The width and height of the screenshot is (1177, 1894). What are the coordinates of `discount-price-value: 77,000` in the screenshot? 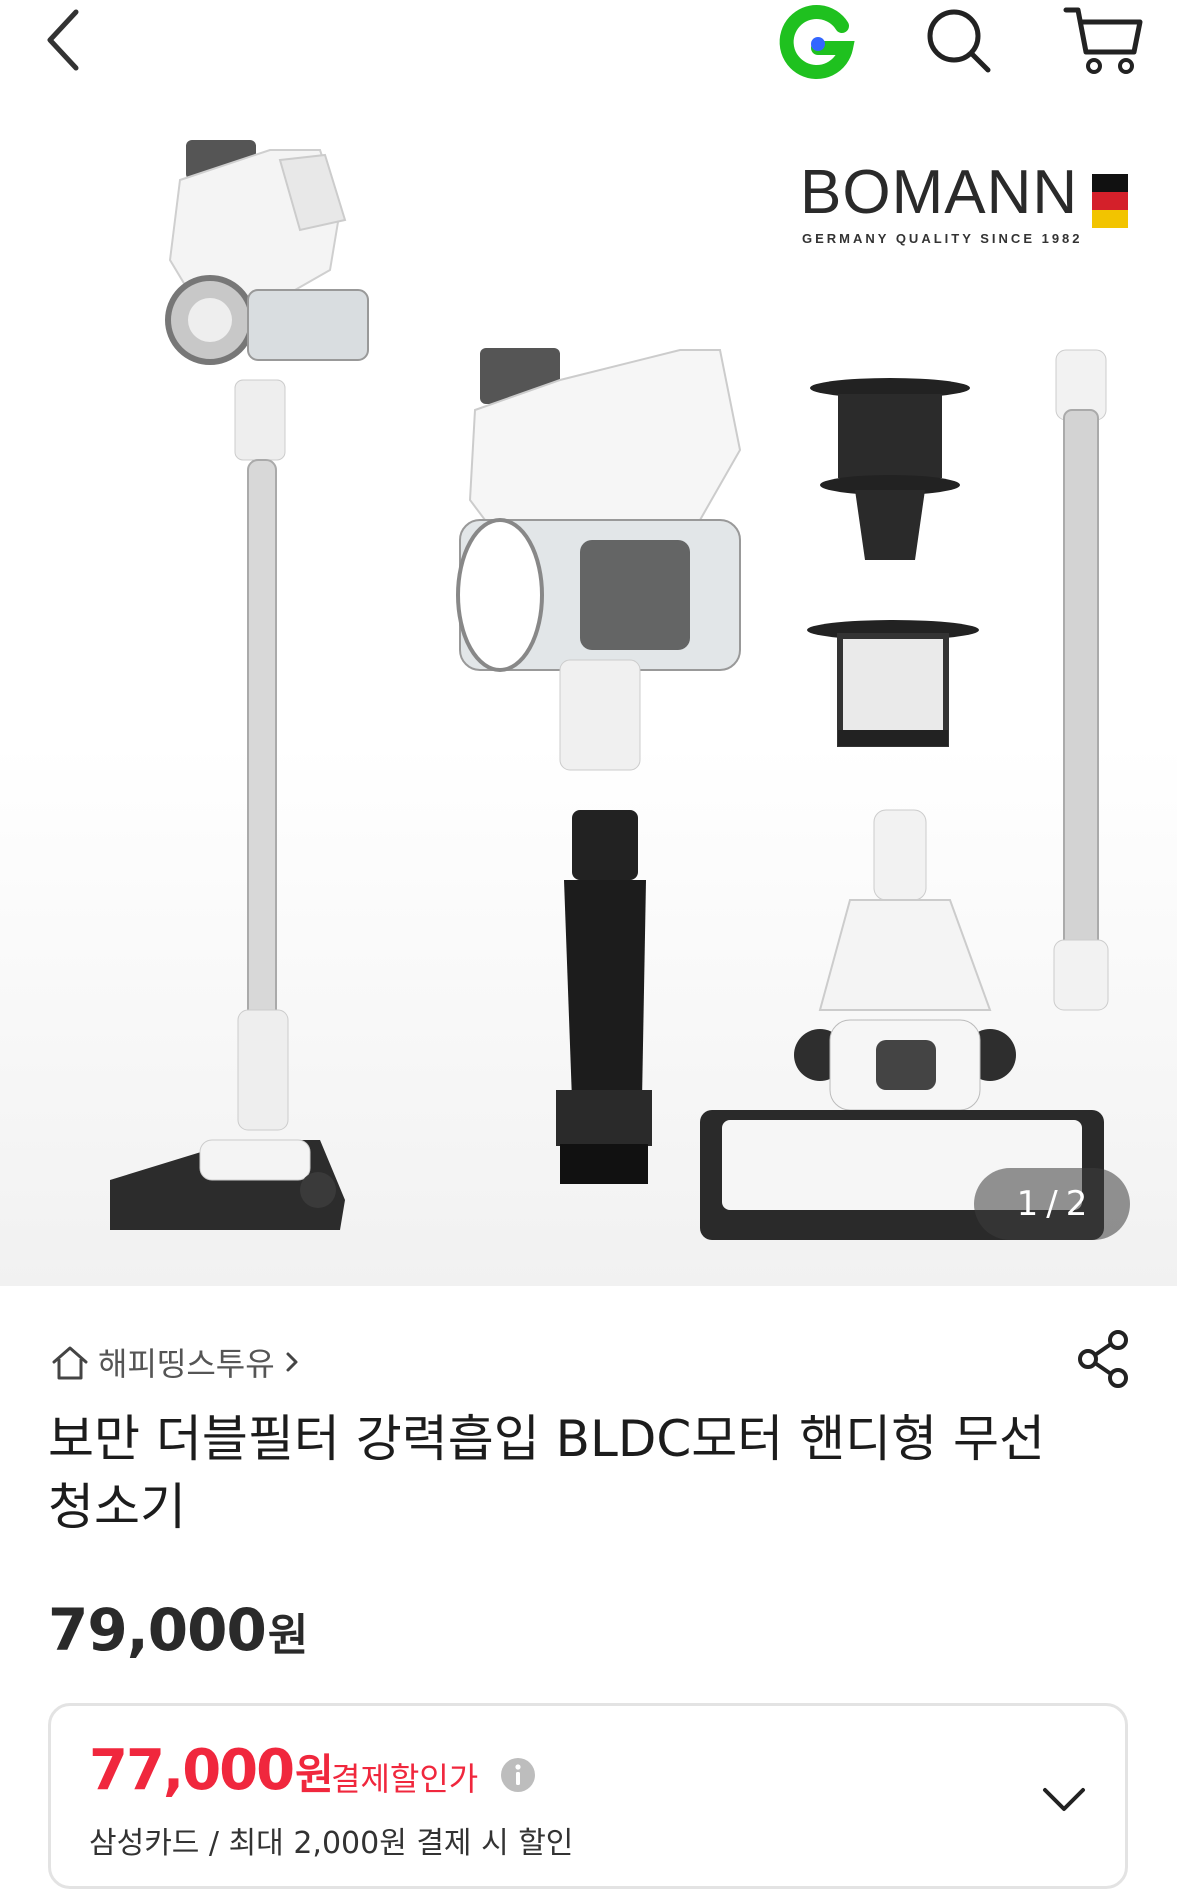 It's located at (192, 1770).